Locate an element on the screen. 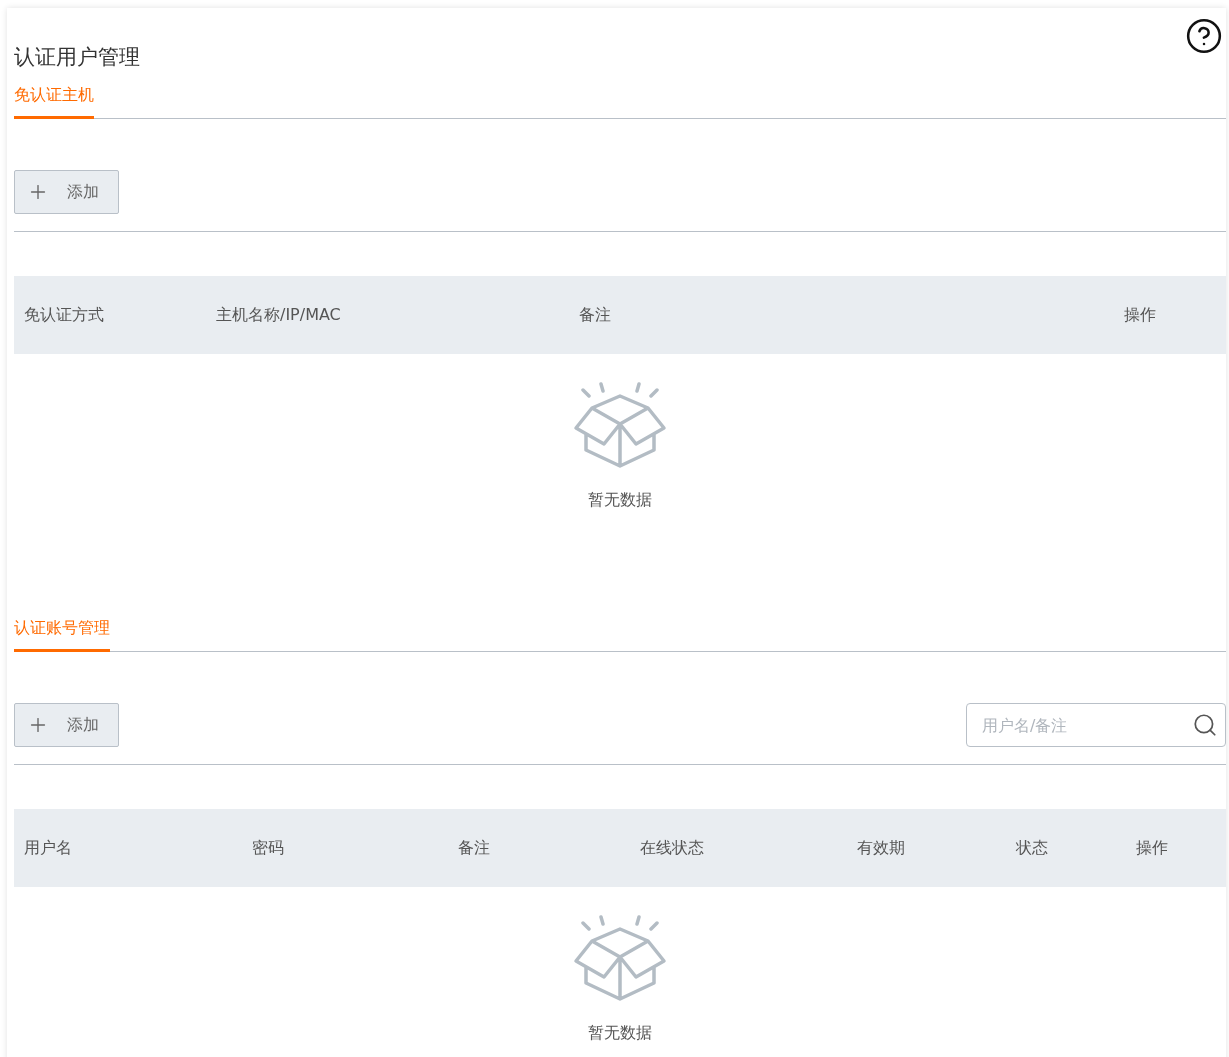 The image size is (1229, 1057). section-tab: 免认证主机 is located at coordinates (54, 101).